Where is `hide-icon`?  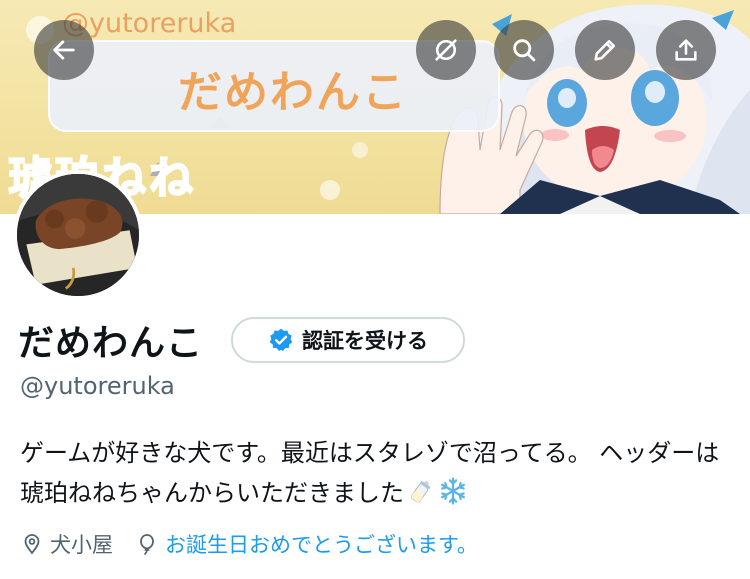 hide-icon is located at coordinates (446, 50).